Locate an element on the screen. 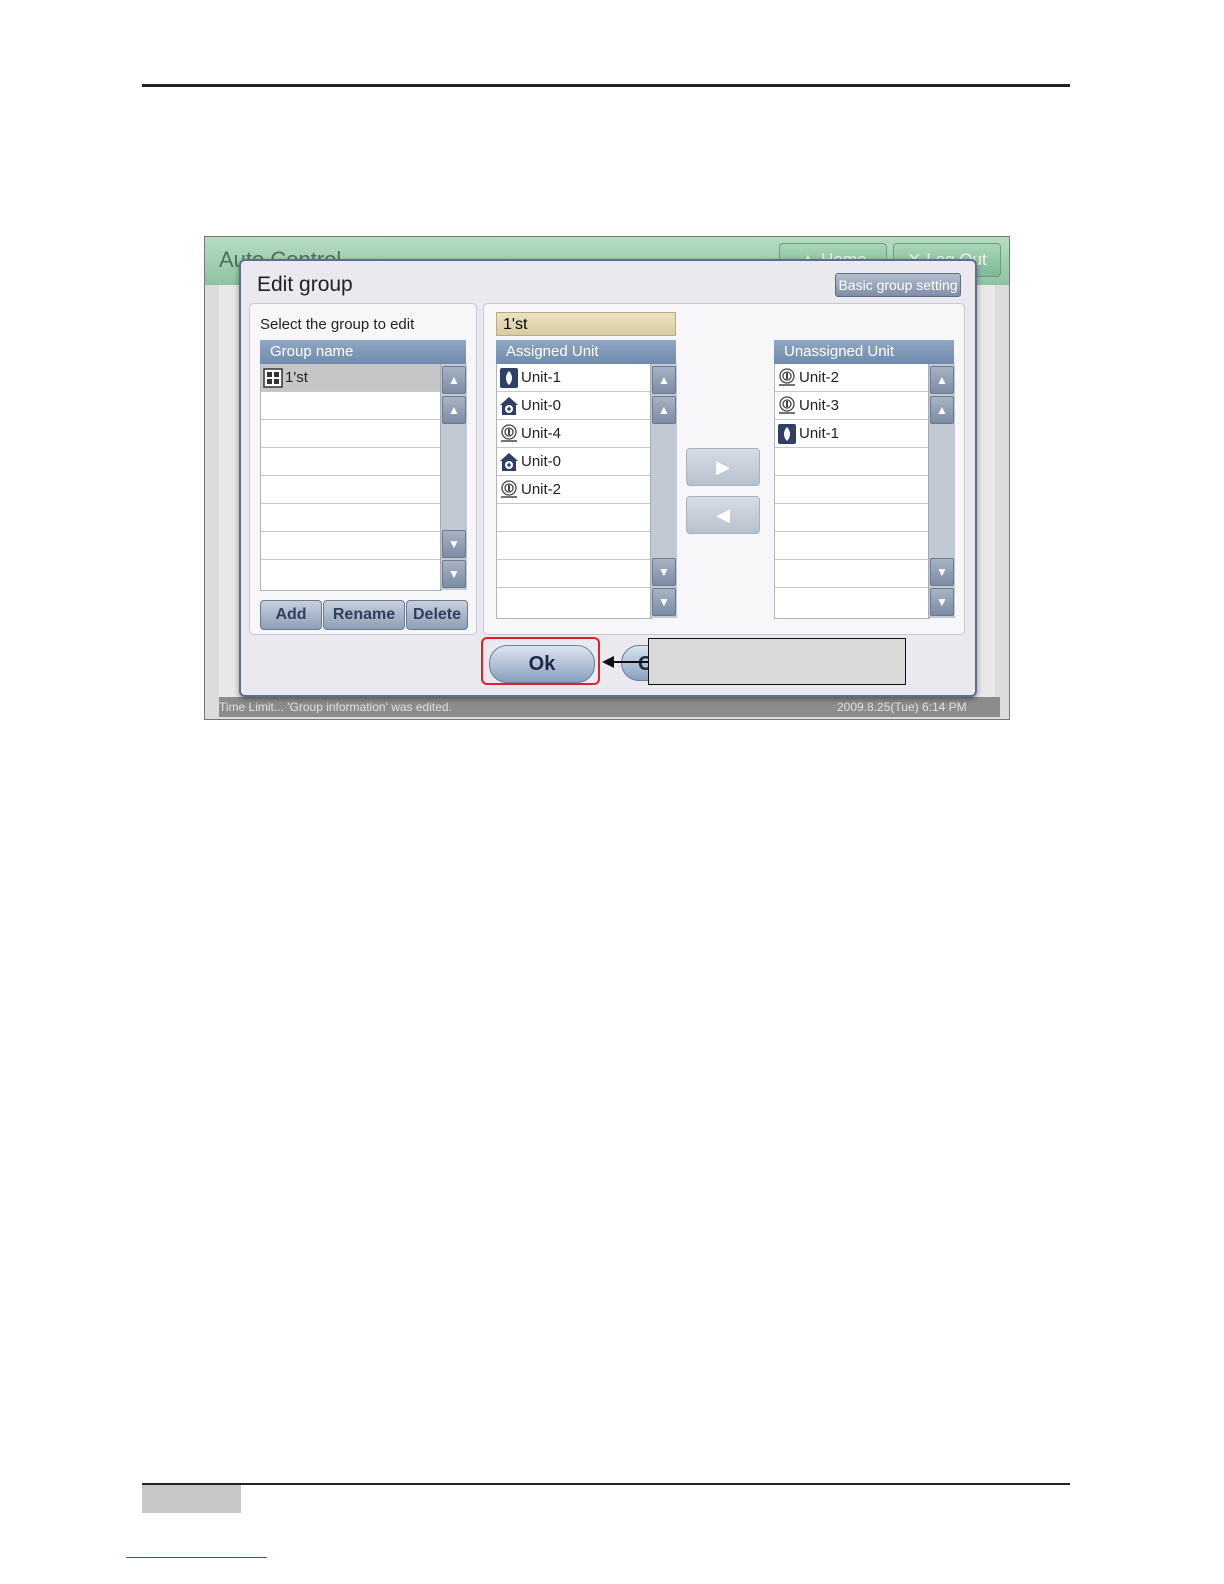 This screenshot has height=1584, width=1224. bottom-rule is located at coordinates (606, 1484).